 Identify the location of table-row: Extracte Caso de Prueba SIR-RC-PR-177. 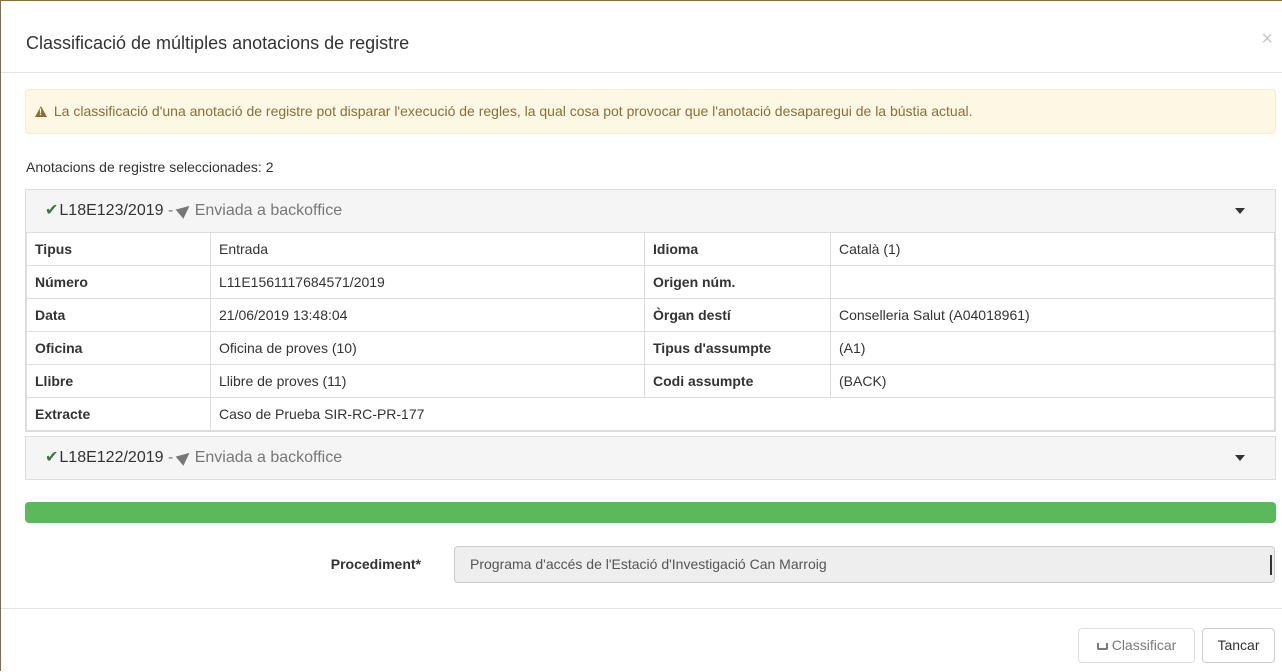
(650, 414).